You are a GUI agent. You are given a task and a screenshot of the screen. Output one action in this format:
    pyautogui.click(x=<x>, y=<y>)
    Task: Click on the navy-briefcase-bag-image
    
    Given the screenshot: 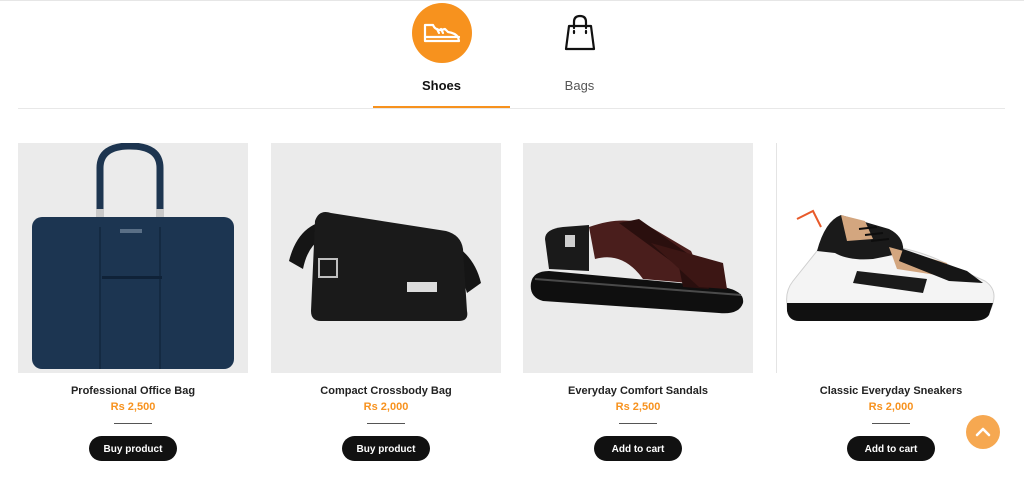 What is the action you would take?
    pyautogui.click(x=133, y=256)
    